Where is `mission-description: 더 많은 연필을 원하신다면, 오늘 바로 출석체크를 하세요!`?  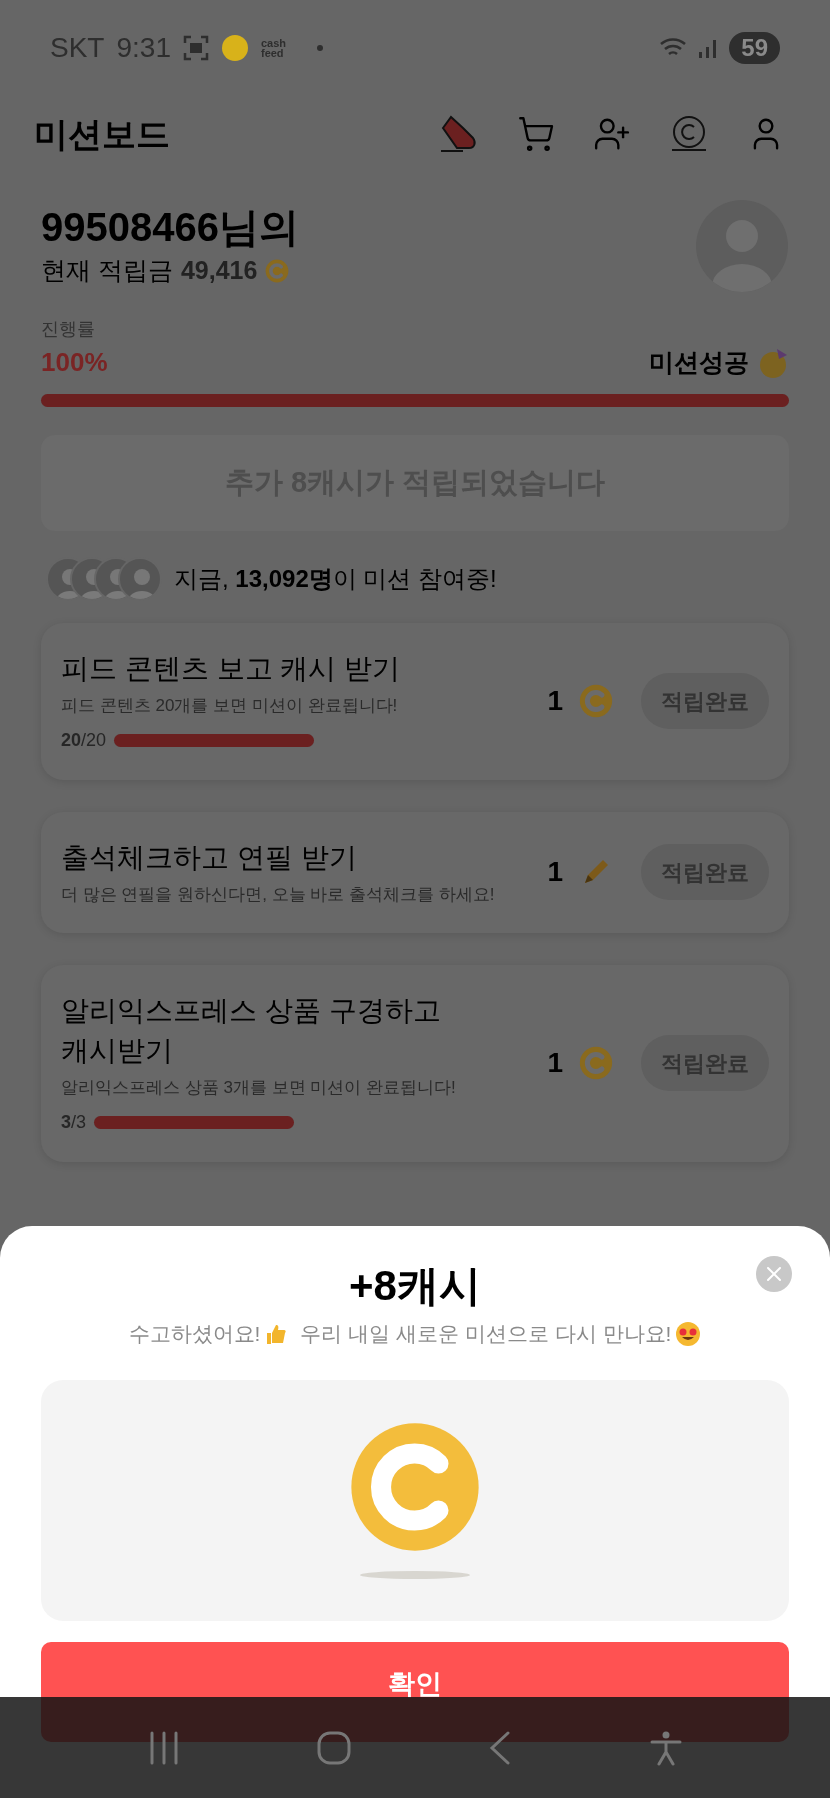
mission-description: 더 많은 연필을 원하신다면, 오늘 바로 출석체크를 하세요! is located at coordinates (278, 894).